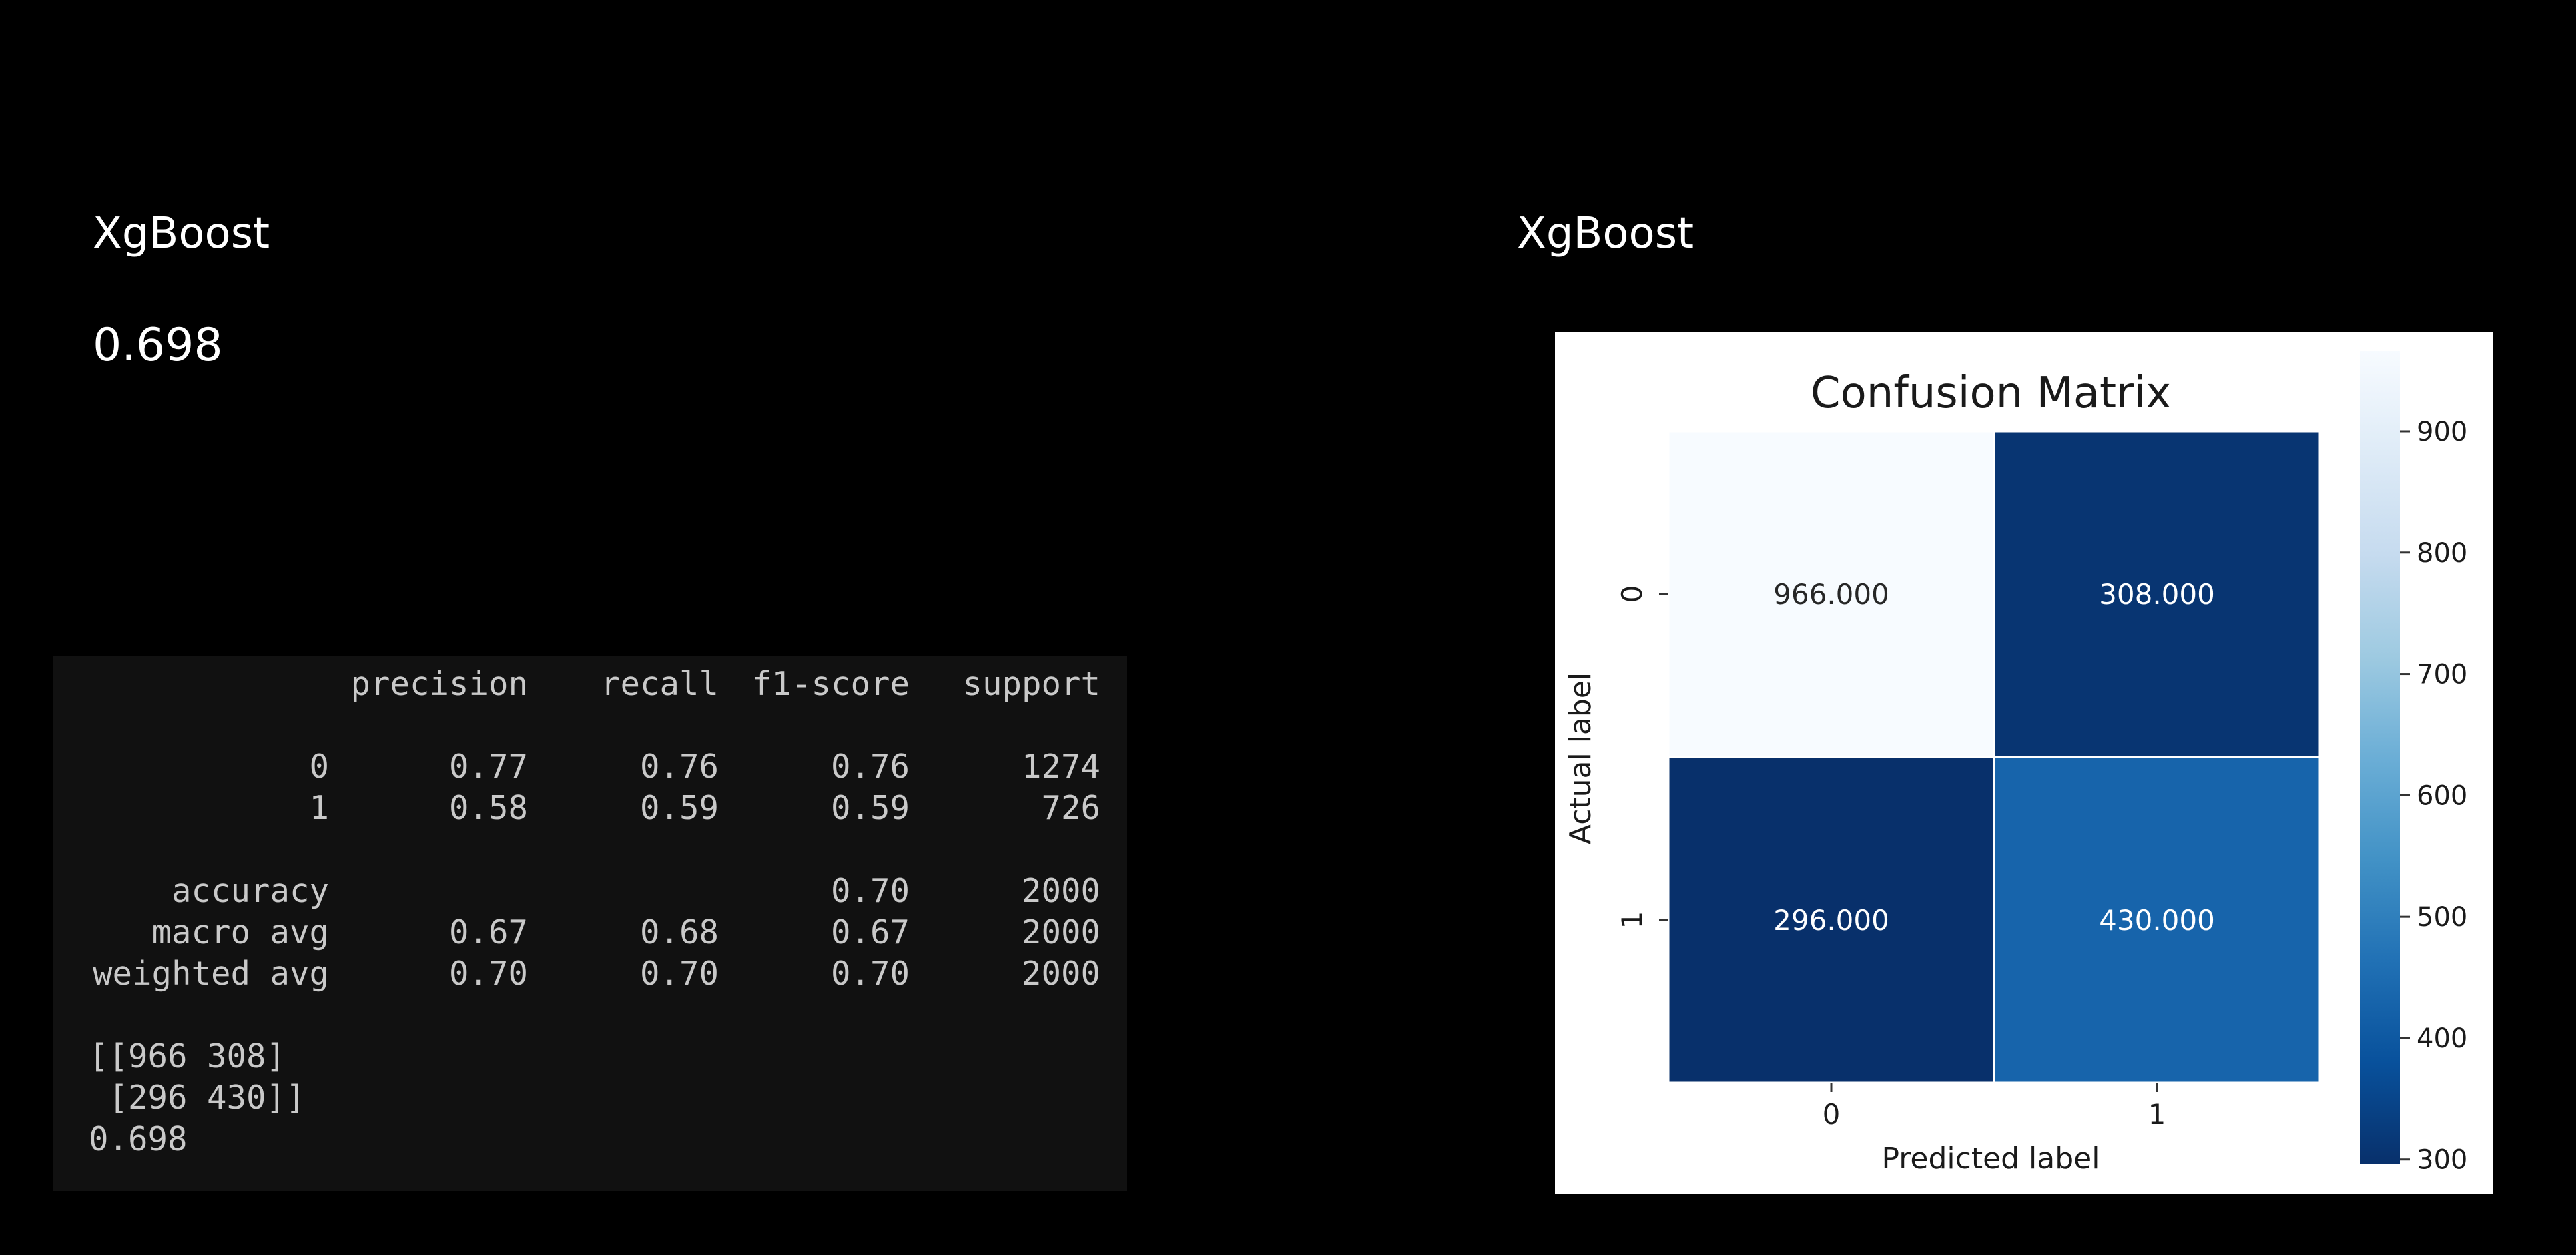 The height and width of the screenshot is (1255, 2576). I want to click on report-cell-recall: 0.68, so click(679, 932).